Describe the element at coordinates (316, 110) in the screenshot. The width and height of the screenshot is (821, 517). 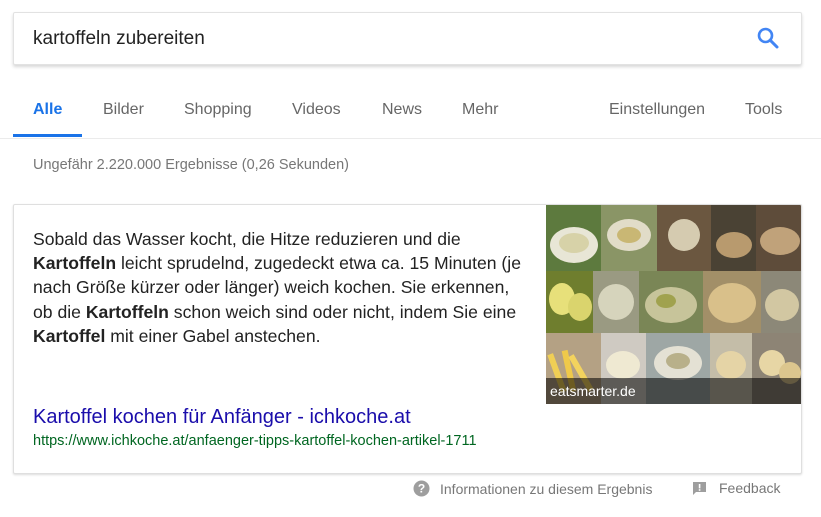
I see `tab-videos: Videos` at that location.